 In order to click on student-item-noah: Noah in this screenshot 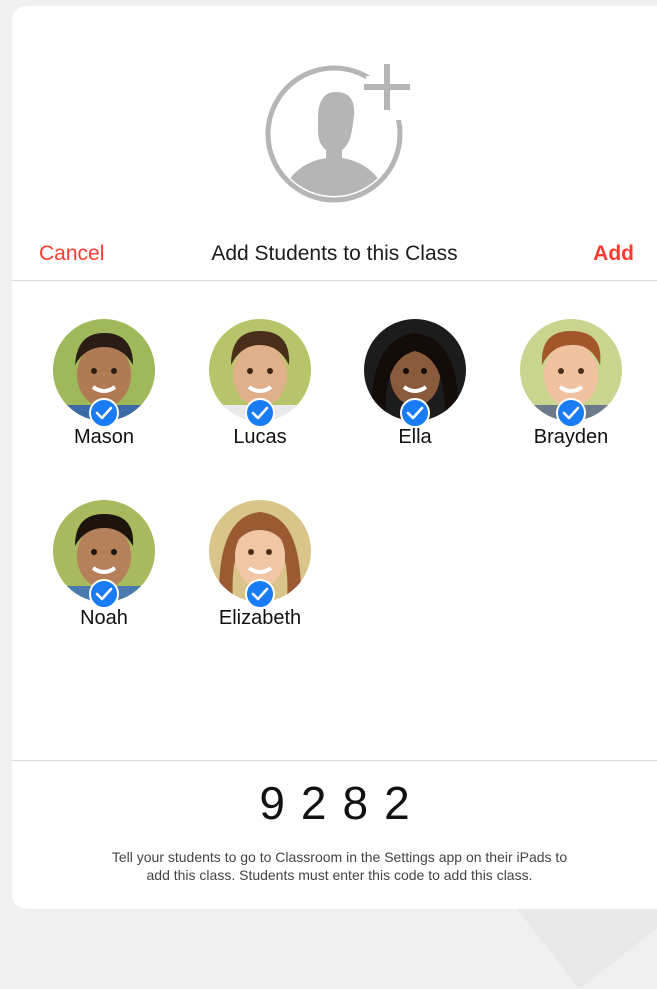, I will do `click(104, 565)`.